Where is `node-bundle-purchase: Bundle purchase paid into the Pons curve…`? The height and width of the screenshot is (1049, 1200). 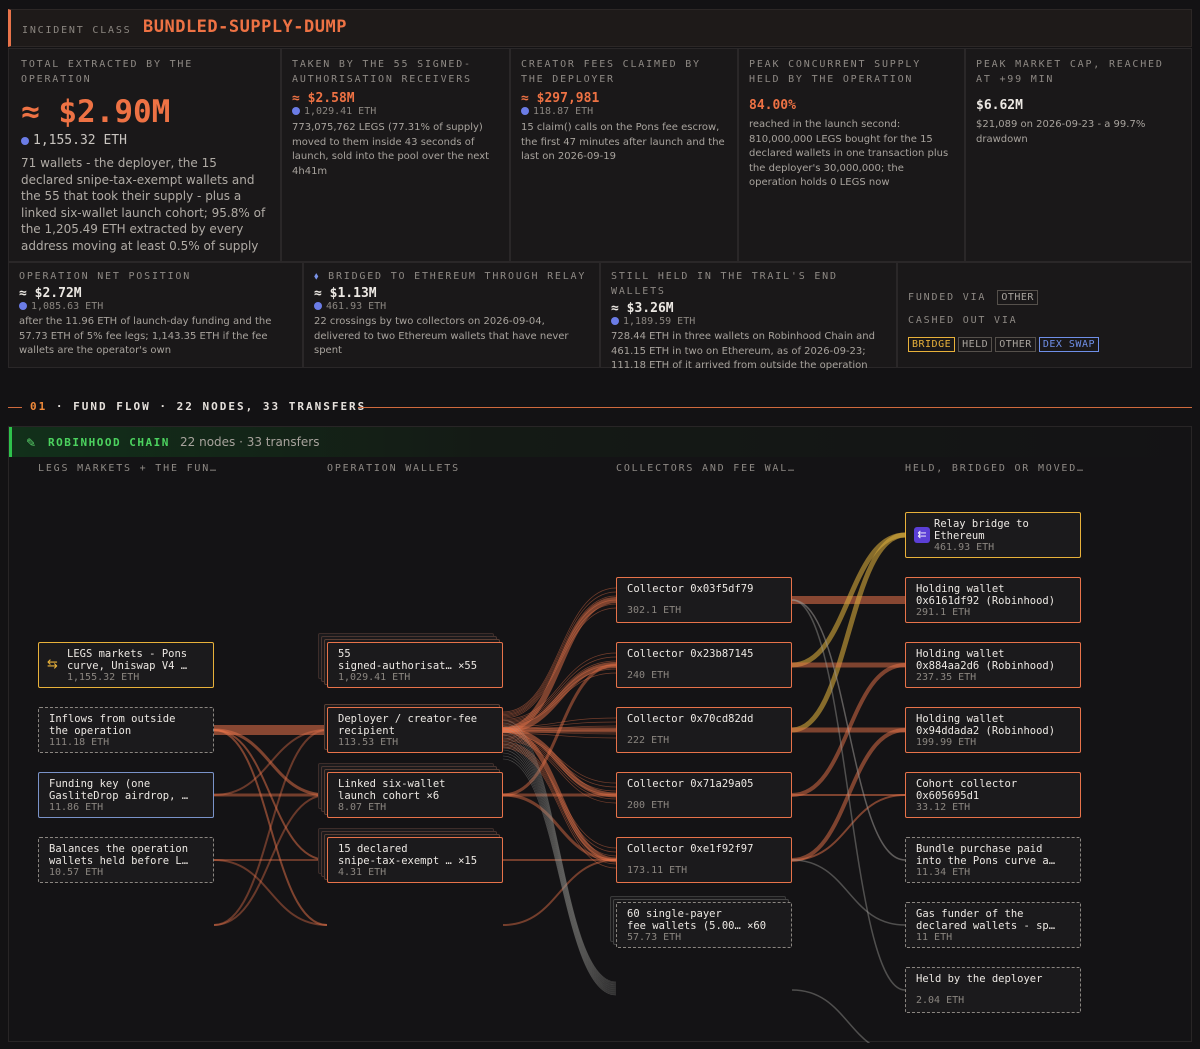
node-bundle-purchase: Bundle purchase paid into the Pons curve… is located at coordinates (993, 860).